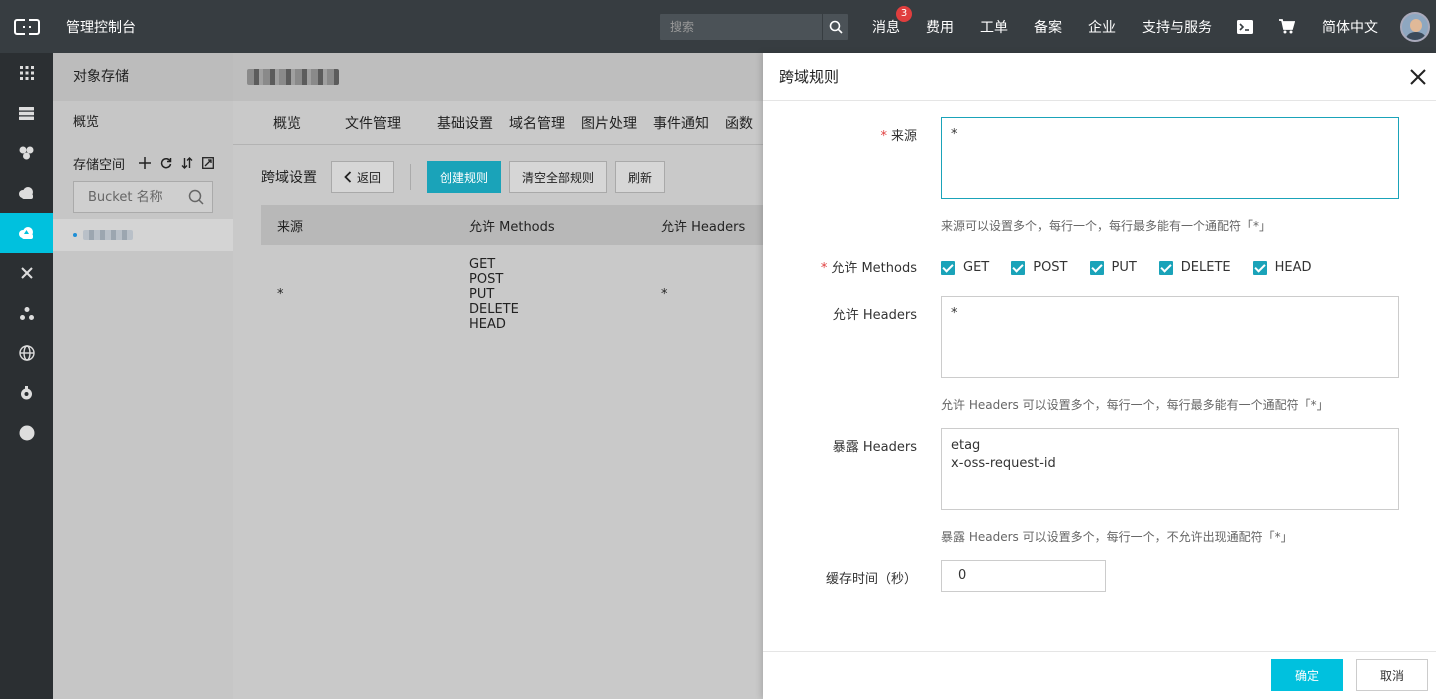  What do you see at coordinates (609, 123) in the screenshot?
I see `tab-image-processing: 图片处理` at bounding box center [609, 123].